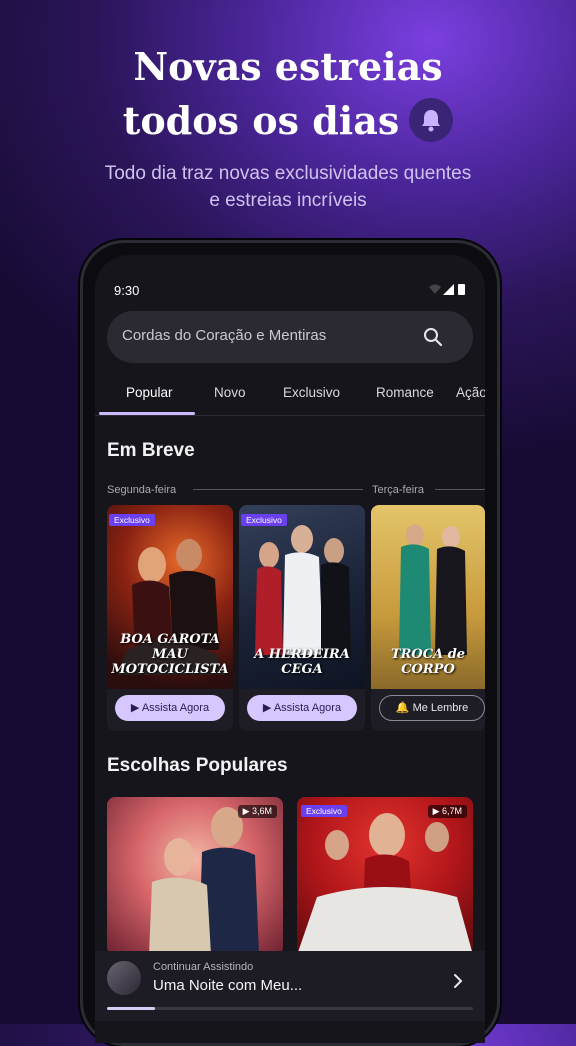 The height and width of the screenshot is (1046, 576). Describe the element at coordinates (428, 597) in the screenshot. I see `poster-image: TROCA de CORPO` at that location.